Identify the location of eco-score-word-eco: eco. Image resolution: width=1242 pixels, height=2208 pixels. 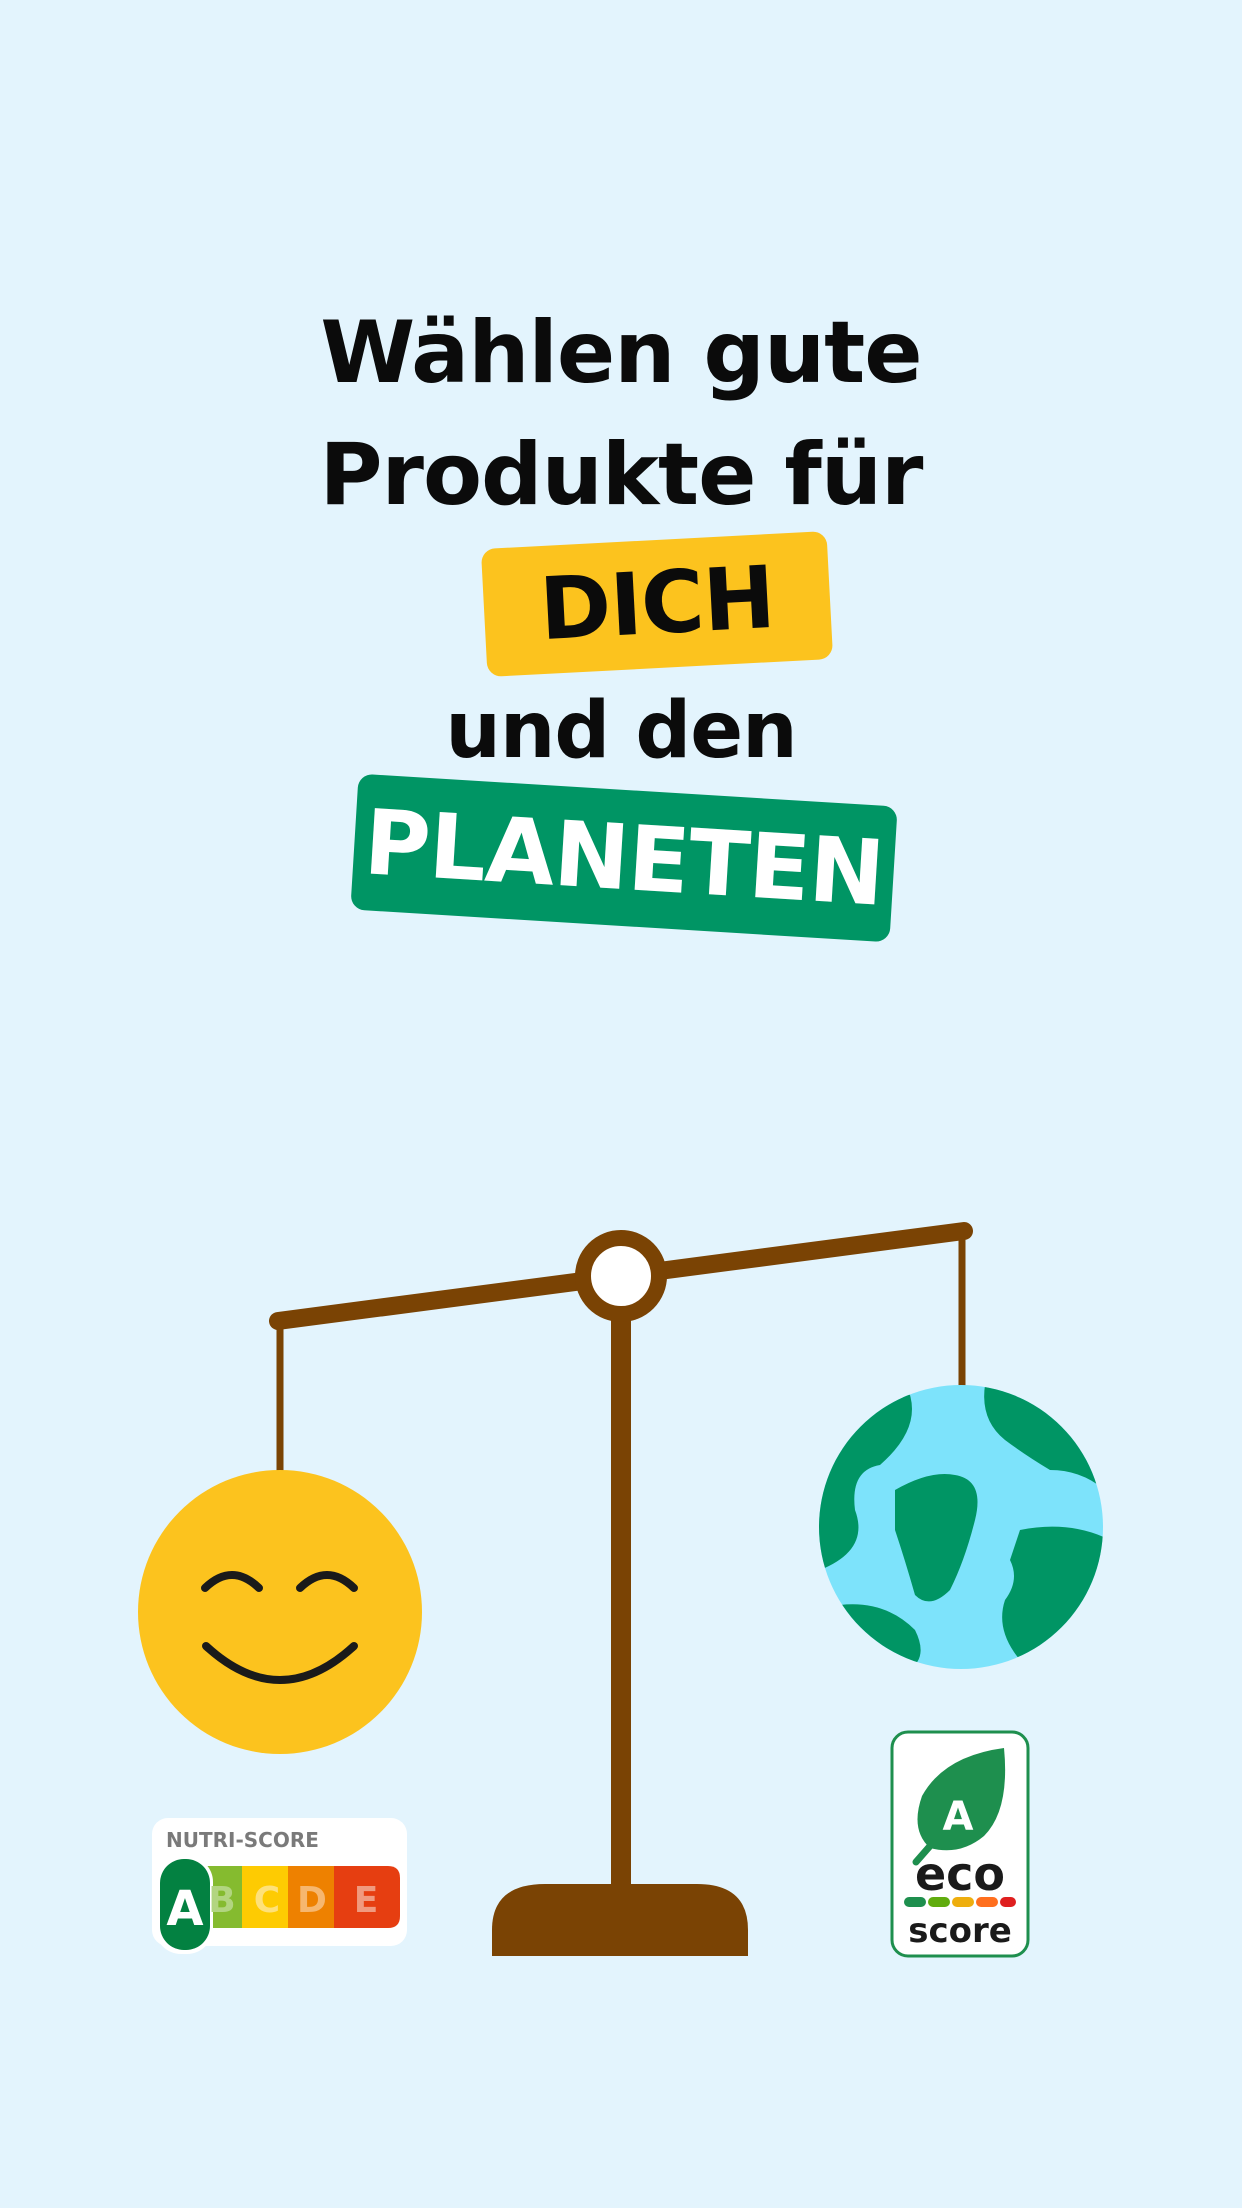
(960, 1874).